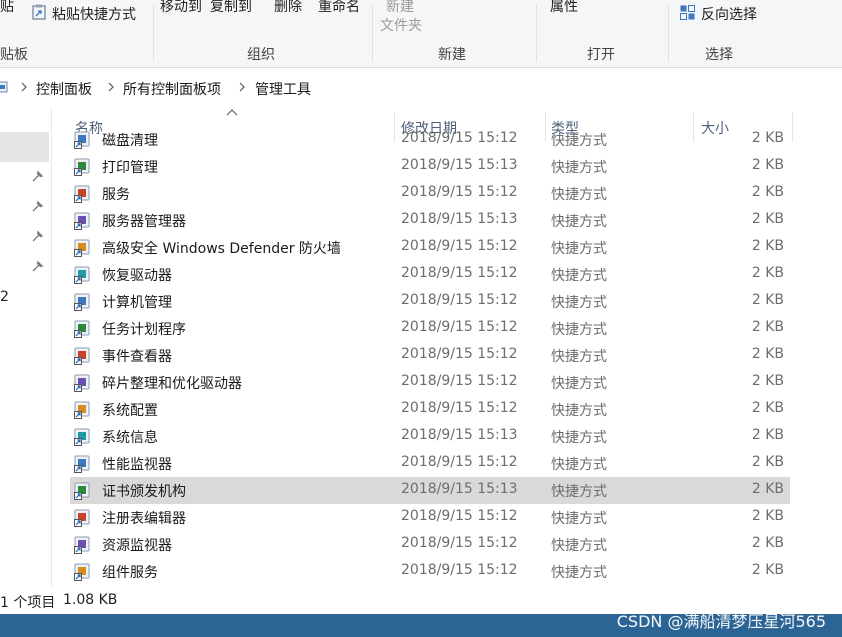 This screenshot has height=637, width=842. What do you see at coordinates (564, 8) in the screenshot?
I see `properties-button: 属性` at bounding box center [564, 8].